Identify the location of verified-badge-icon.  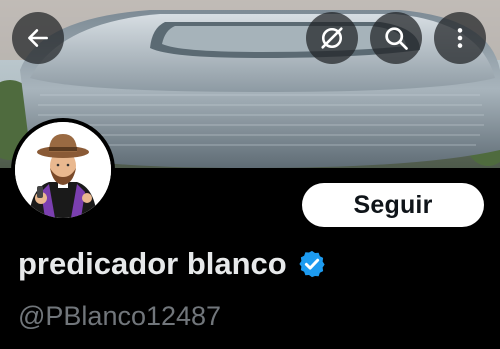
(312, 264).